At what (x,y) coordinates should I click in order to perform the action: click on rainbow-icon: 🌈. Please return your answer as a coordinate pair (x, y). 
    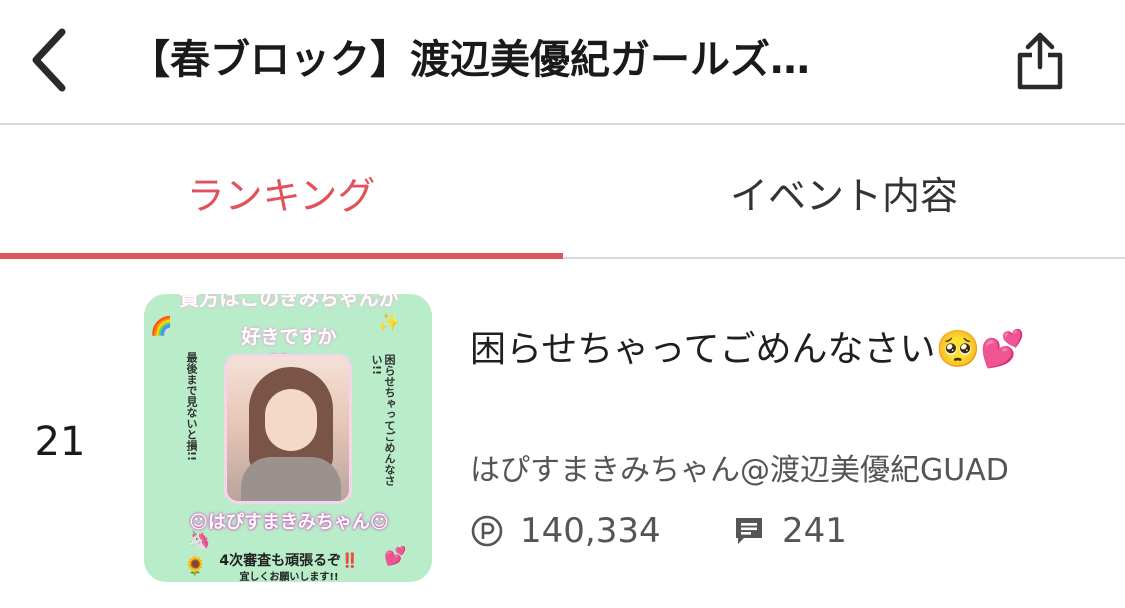
    Looking at the image, I should click on (161, 326).